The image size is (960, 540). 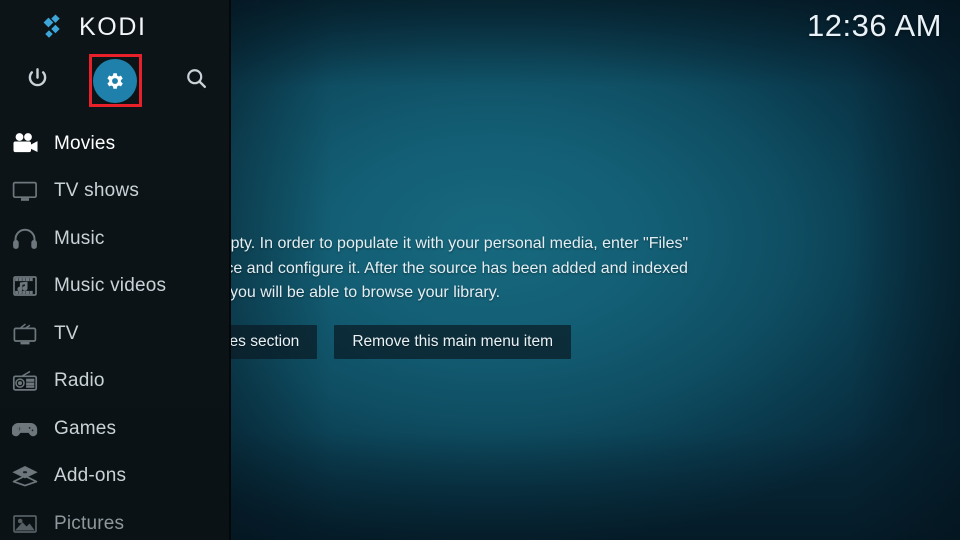 I want to click on headphones-icon, so click(x=25, y=239).